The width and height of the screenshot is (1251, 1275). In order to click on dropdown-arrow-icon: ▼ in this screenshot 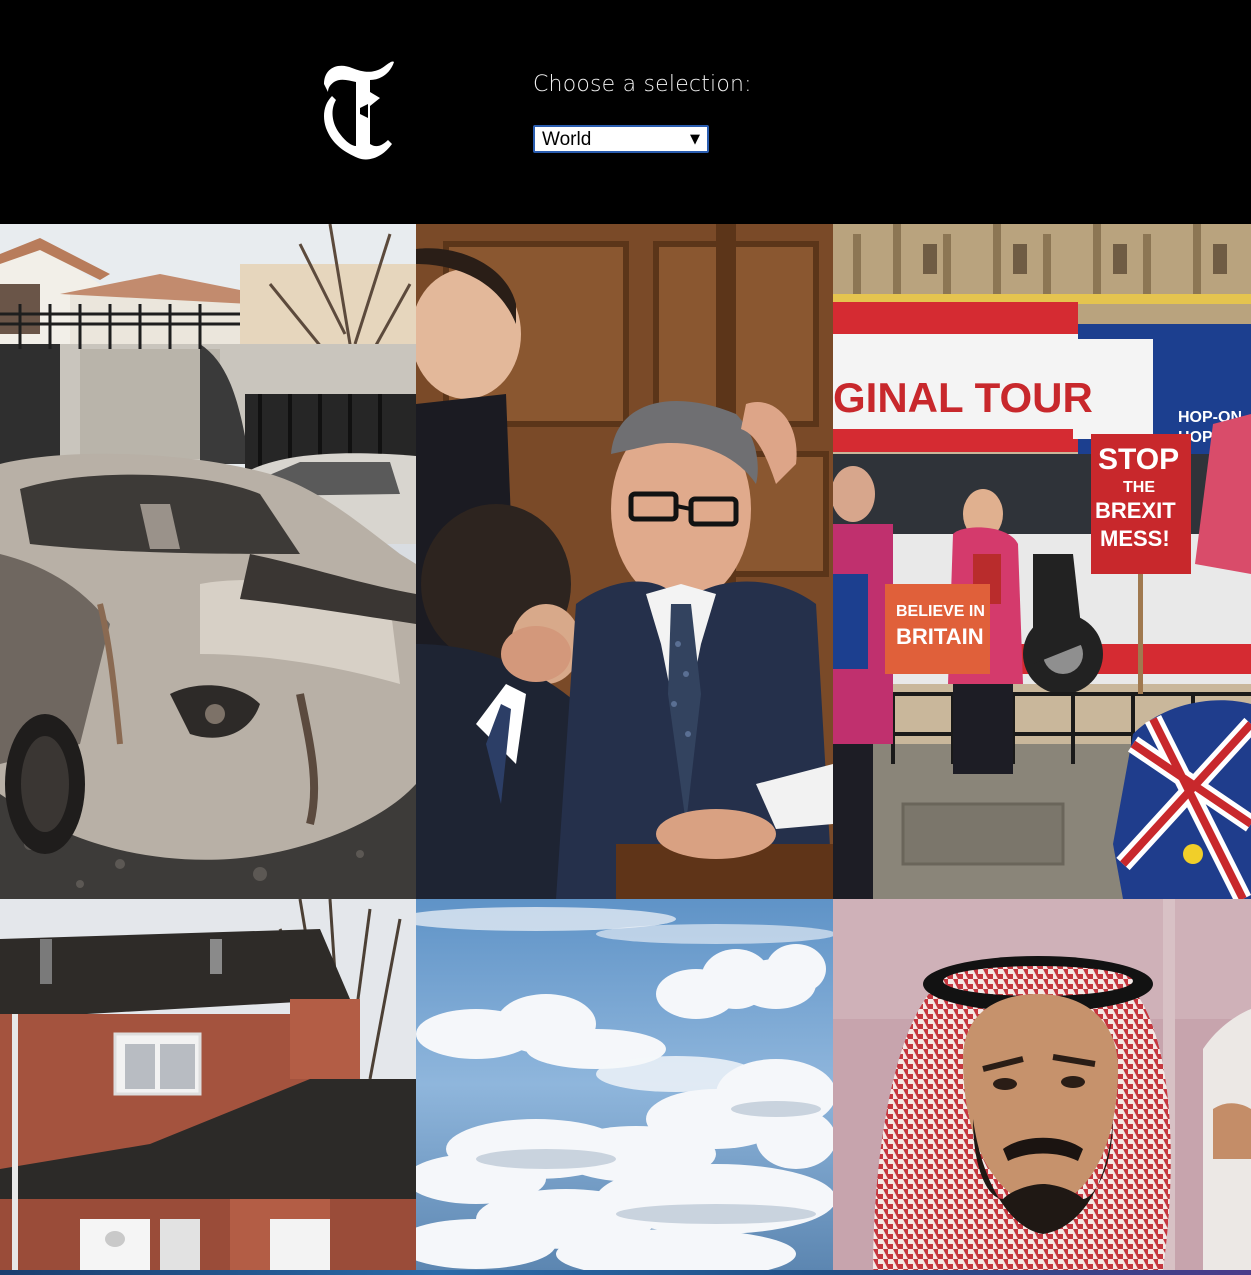, I will do `click(695, 139)`.